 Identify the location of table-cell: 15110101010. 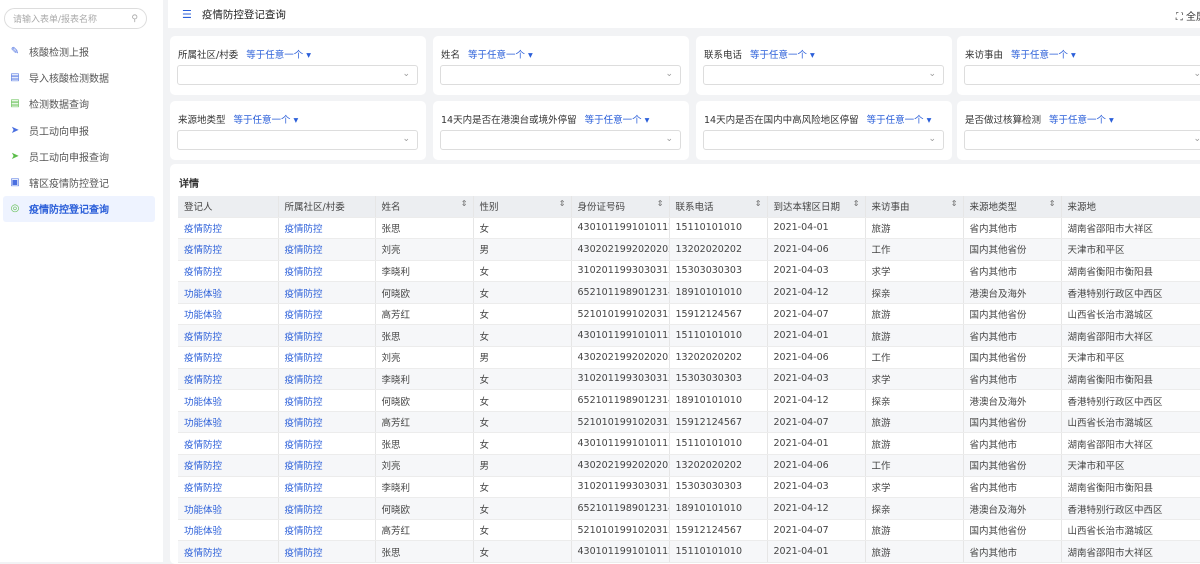
(718, 551).